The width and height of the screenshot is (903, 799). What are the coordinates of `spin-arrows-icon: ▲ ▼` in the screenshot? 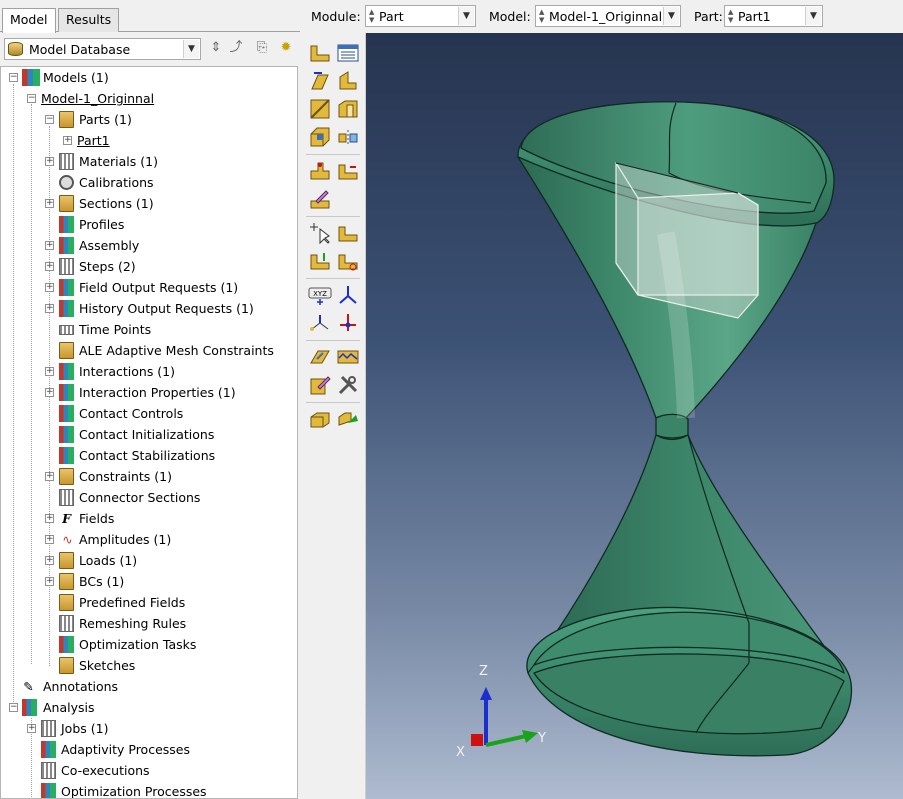 It's located at (372, 16).